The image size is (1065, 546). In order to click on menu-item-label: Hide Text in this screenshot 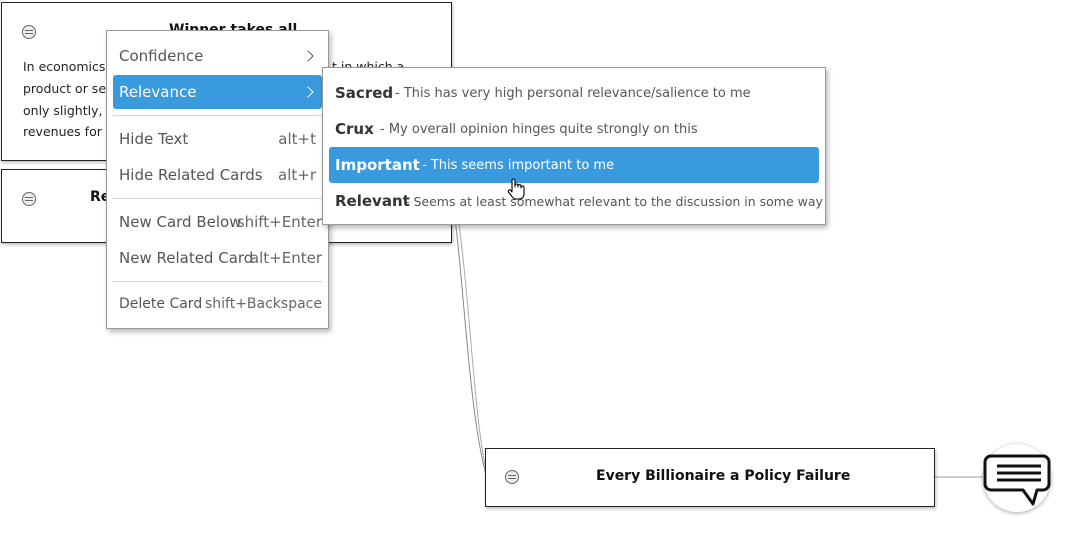, I will do `click(154, 139)`.